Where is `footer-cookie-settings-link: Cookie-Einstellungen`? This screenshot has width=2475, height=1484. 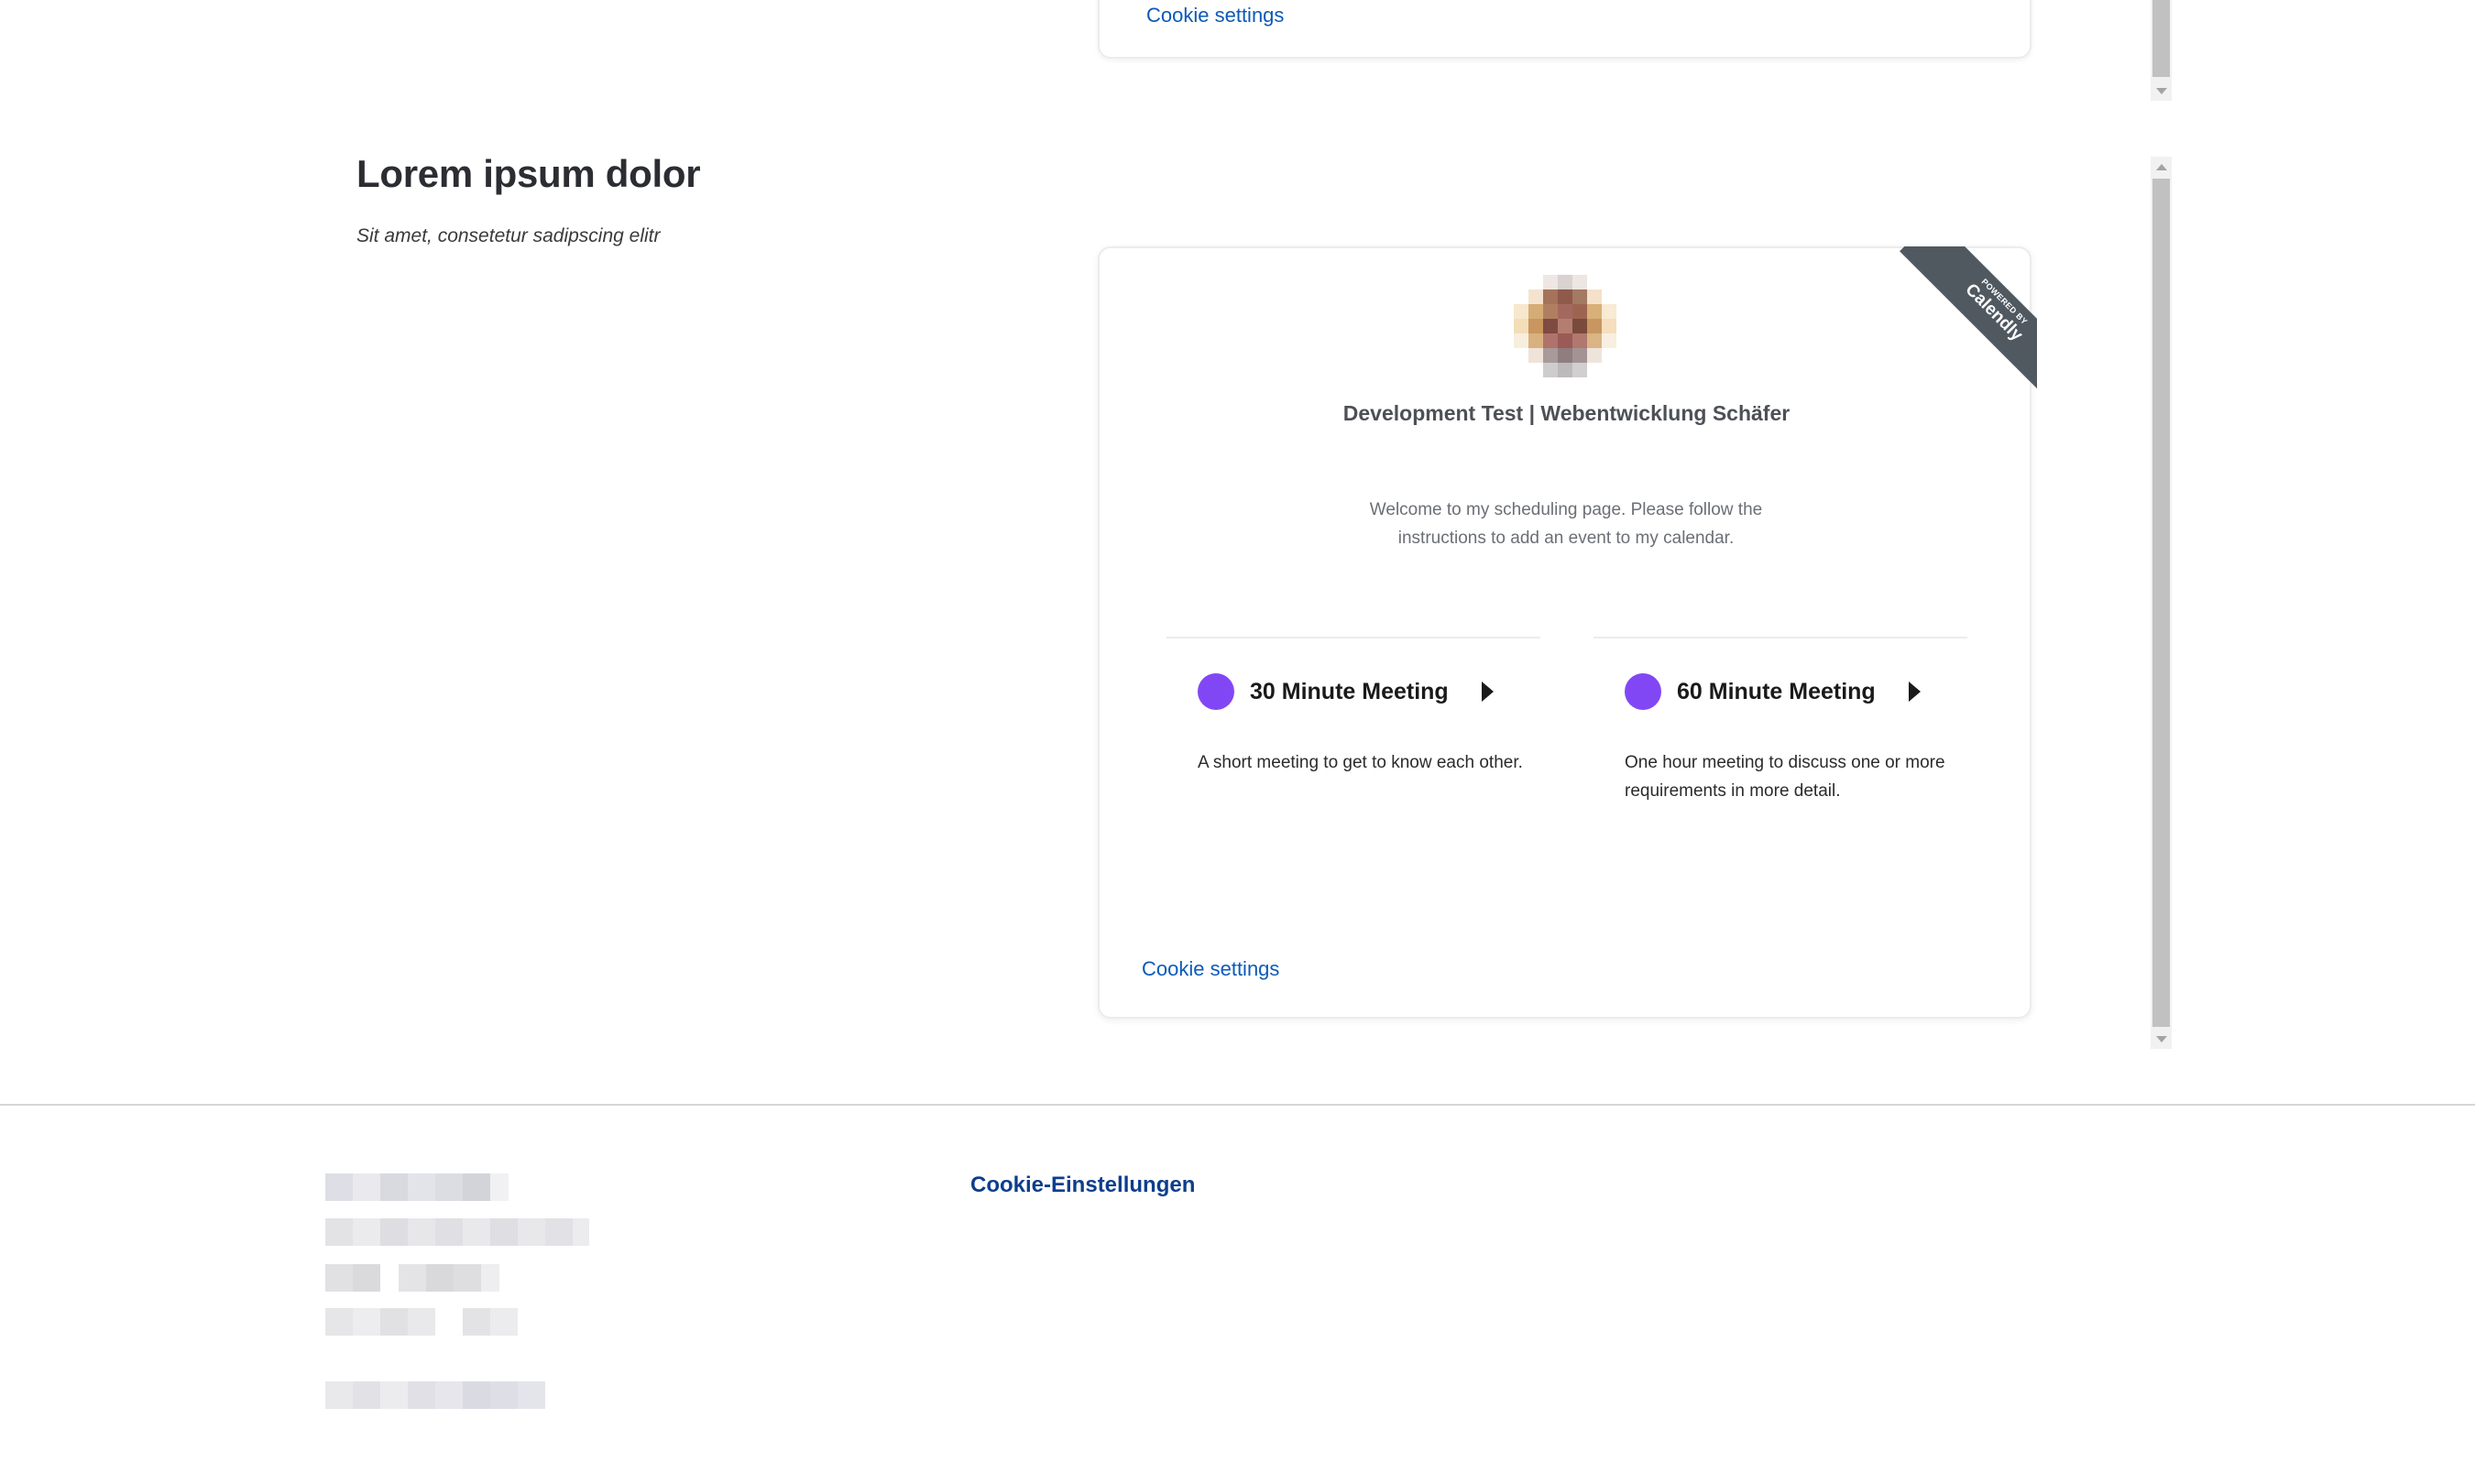
footer-cookie-settings-link: Cookie-Einstellungen is located at coordinates (1082, 1185).